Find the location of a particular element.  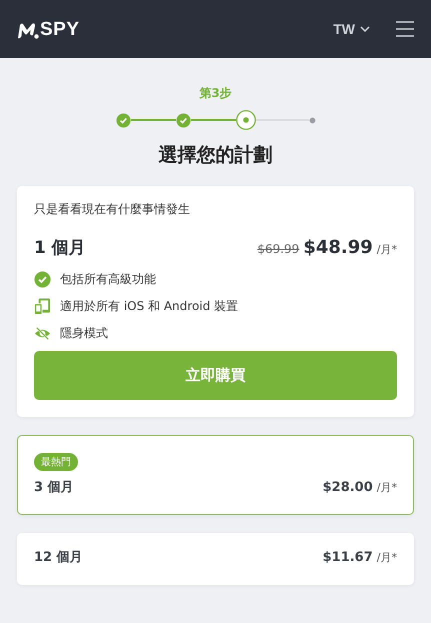

language-selector: TW is located at coordinates (351, 29).